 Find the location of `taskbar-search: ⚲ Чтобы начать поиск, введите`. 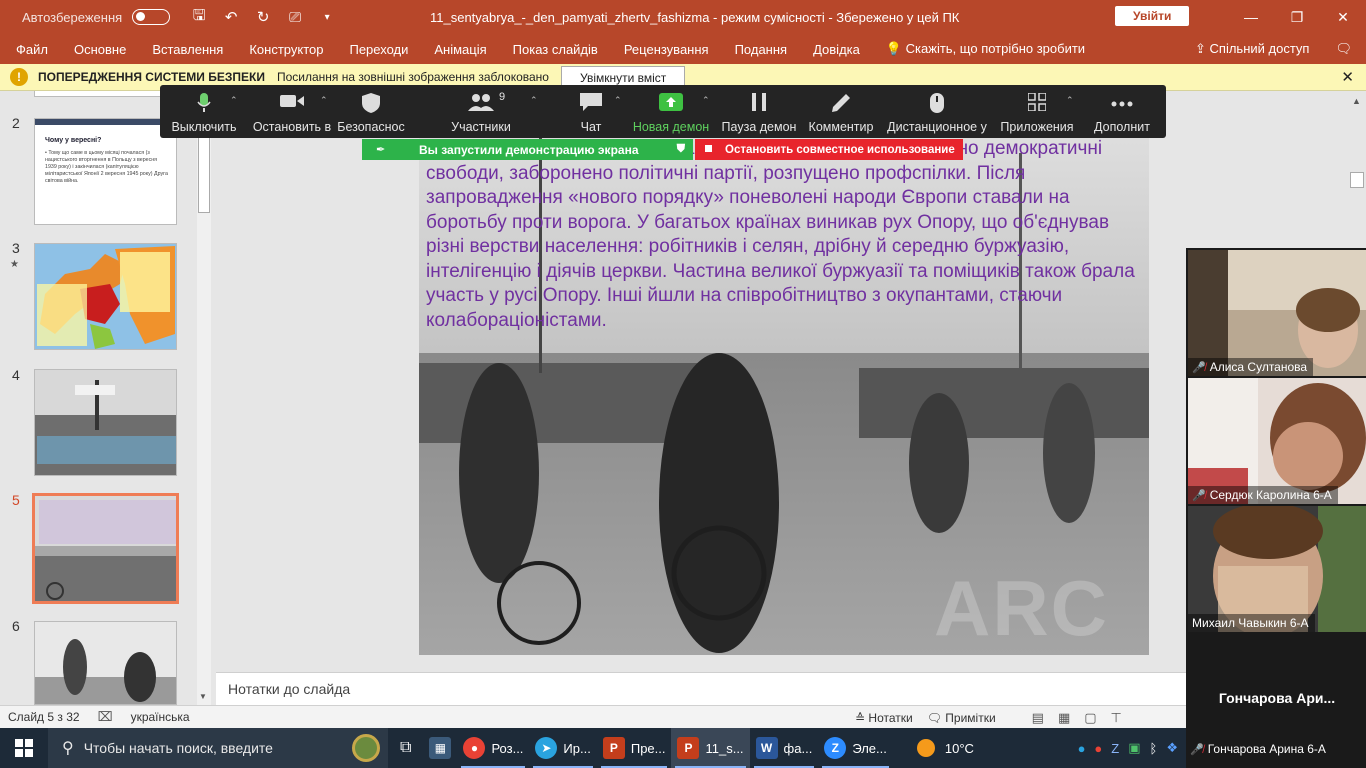

taskbar-search: ⚲ Чтобы начать поиск, введите is located at coordinates (218, 748).